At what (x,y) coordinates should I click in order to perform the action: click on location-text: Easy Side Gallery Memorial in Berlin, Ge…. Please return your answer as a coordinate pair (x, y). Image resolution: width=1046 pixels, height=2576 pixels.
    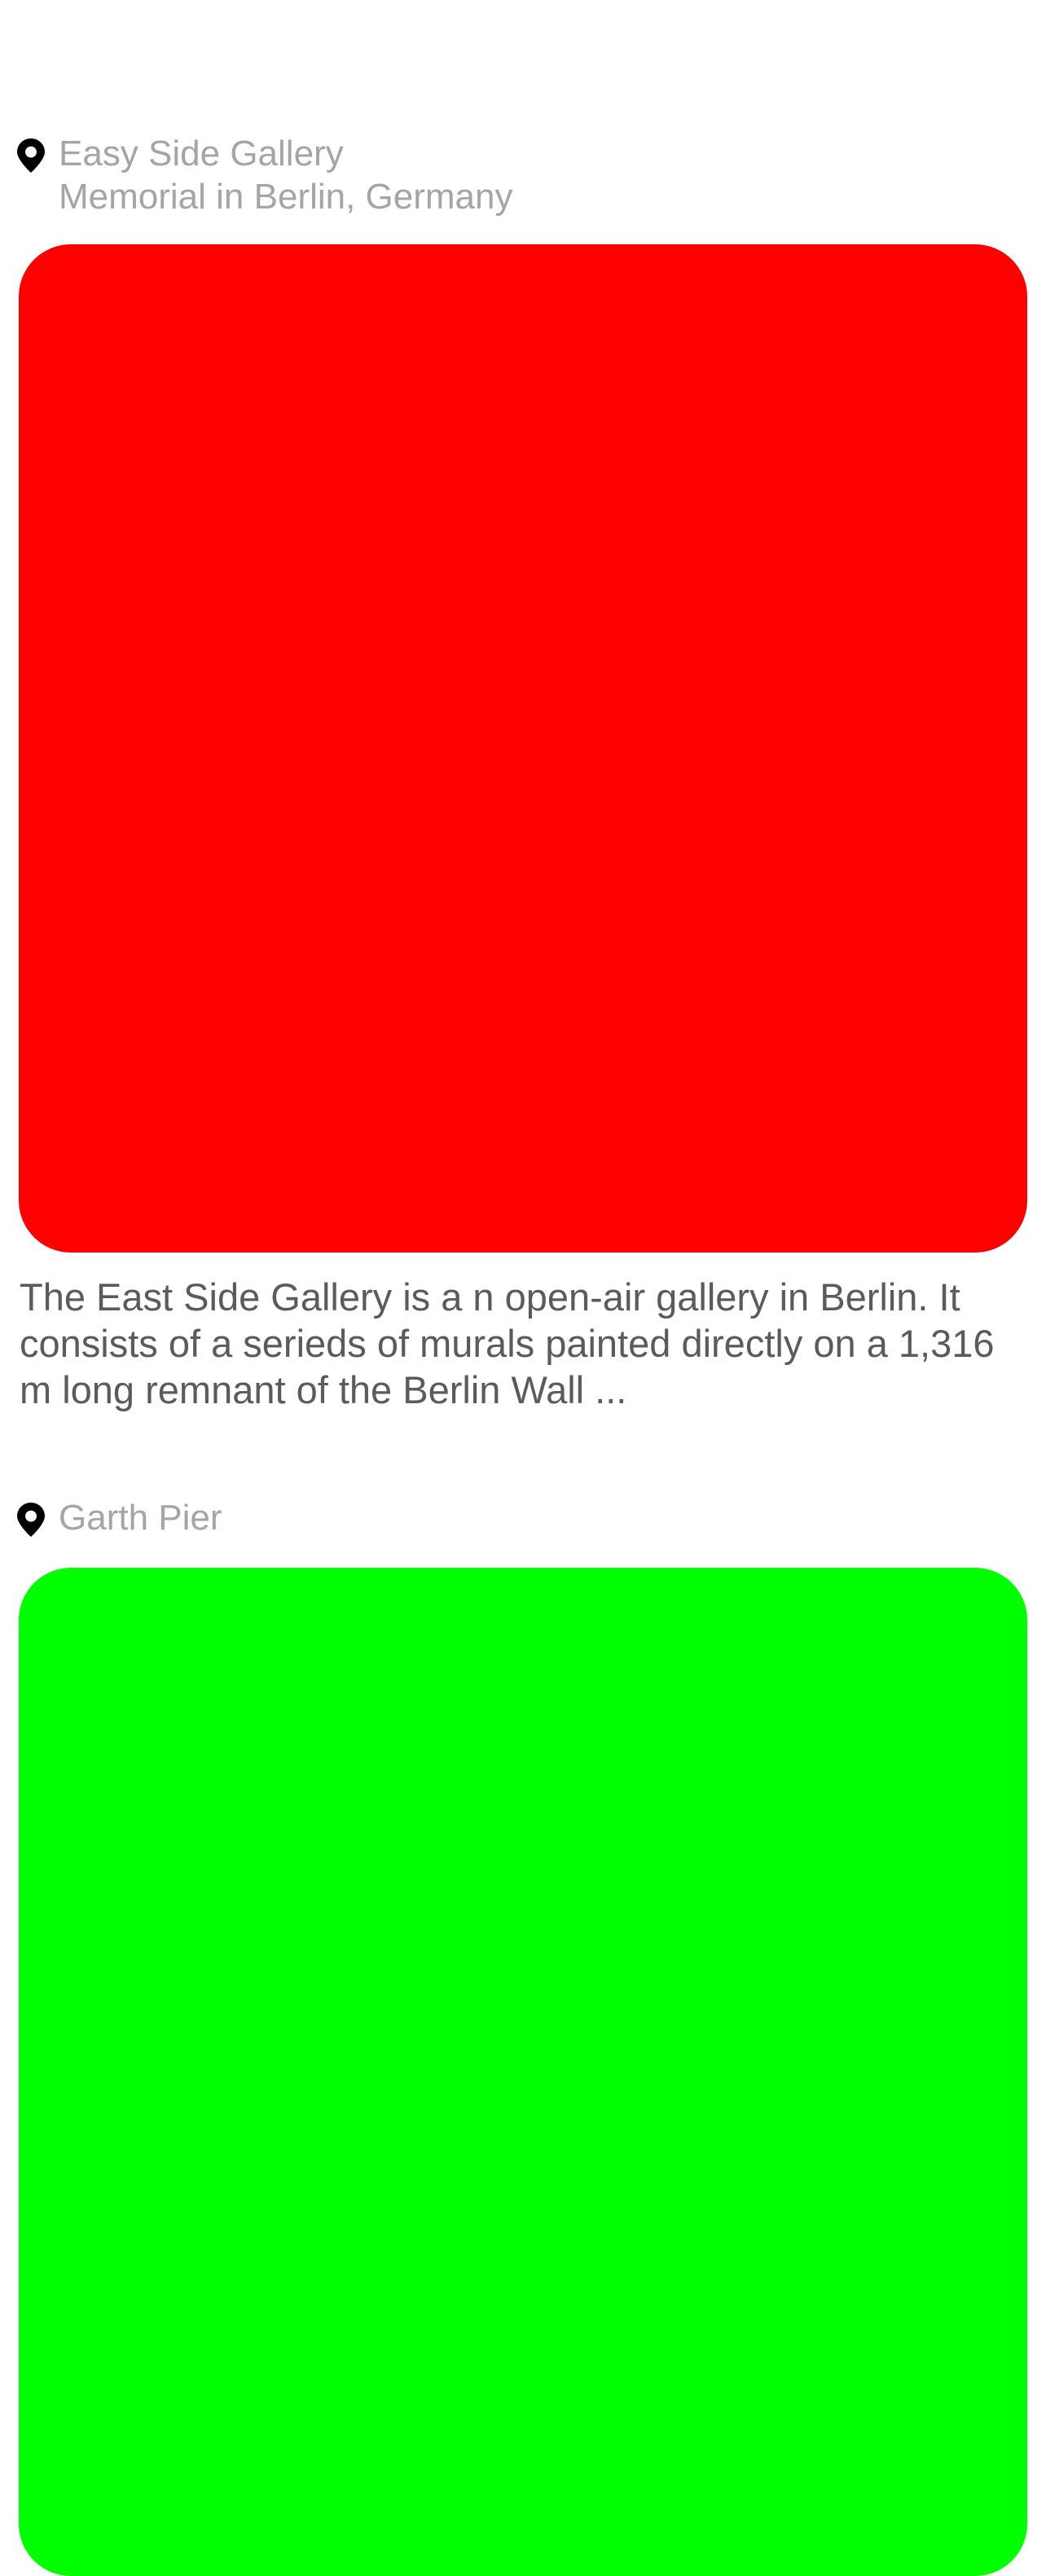
    Looking at the image, I should click on (286, 175).